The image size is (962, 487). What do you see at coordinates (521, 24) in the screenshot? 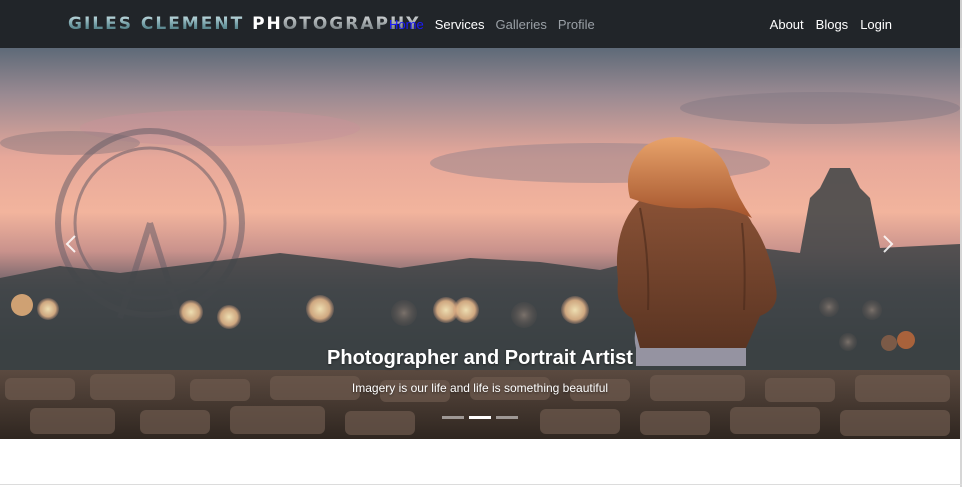
I see `nav-galleries: Galleries` at bounding box center [521, 24].